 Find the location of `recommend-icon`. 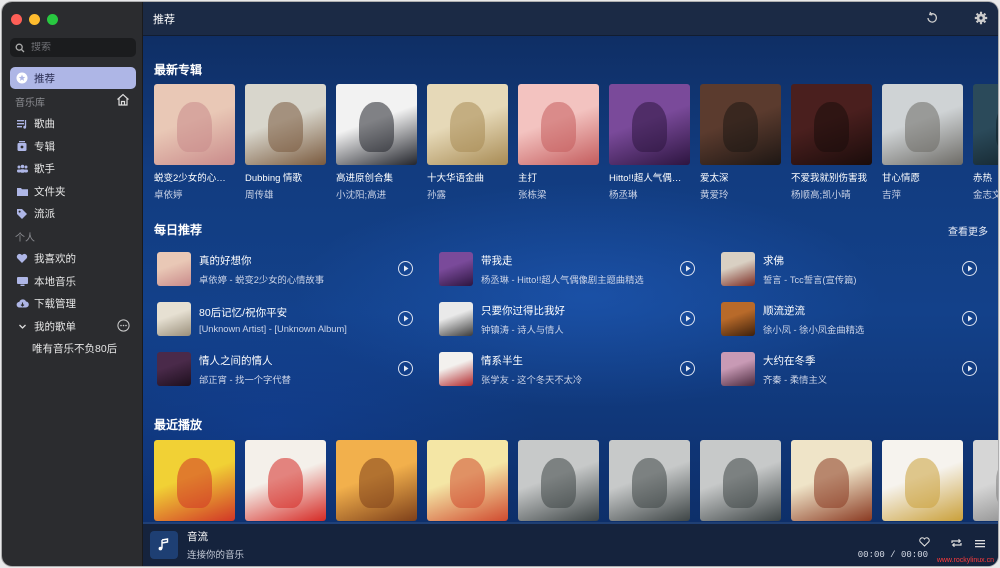

recommend-icon is located at coordinates (22, 78).